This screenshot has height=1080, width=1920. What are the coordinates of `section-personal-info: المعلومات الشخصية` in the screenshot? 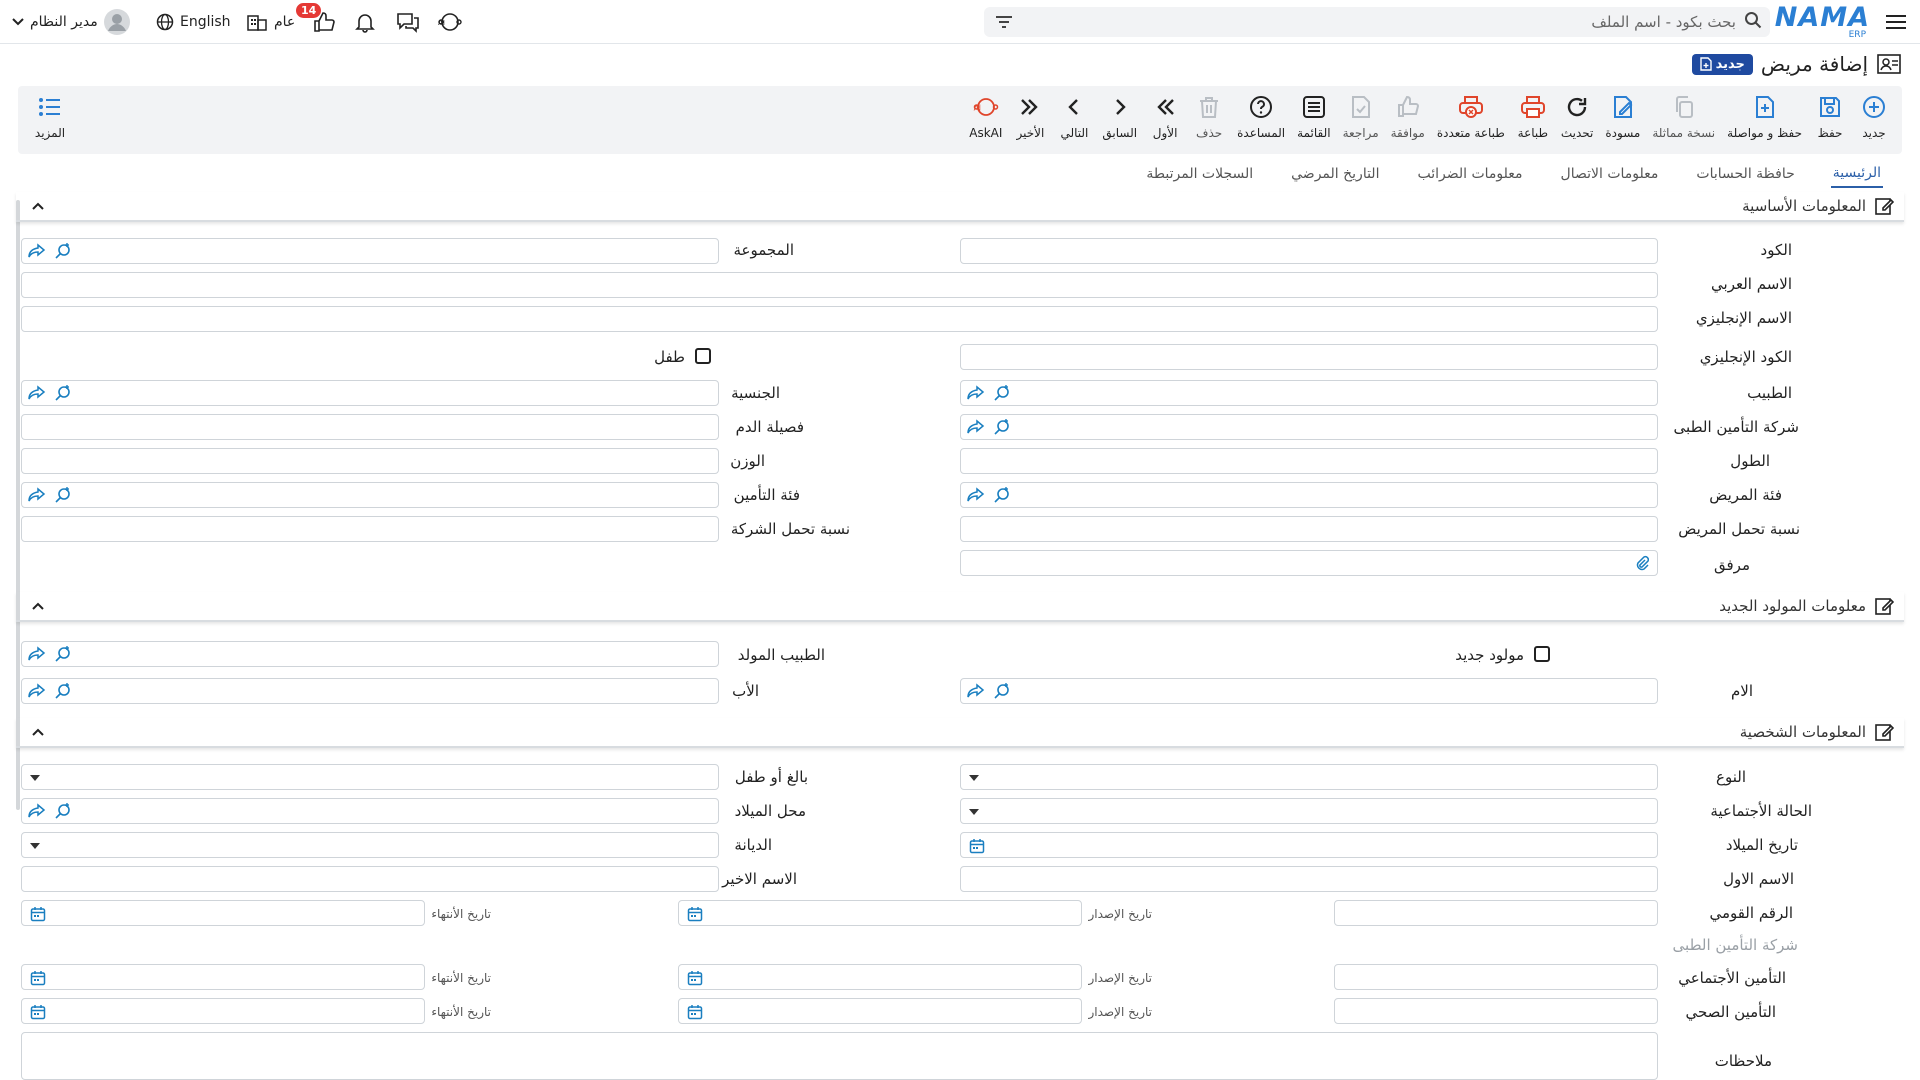 It's located at (960, 733).